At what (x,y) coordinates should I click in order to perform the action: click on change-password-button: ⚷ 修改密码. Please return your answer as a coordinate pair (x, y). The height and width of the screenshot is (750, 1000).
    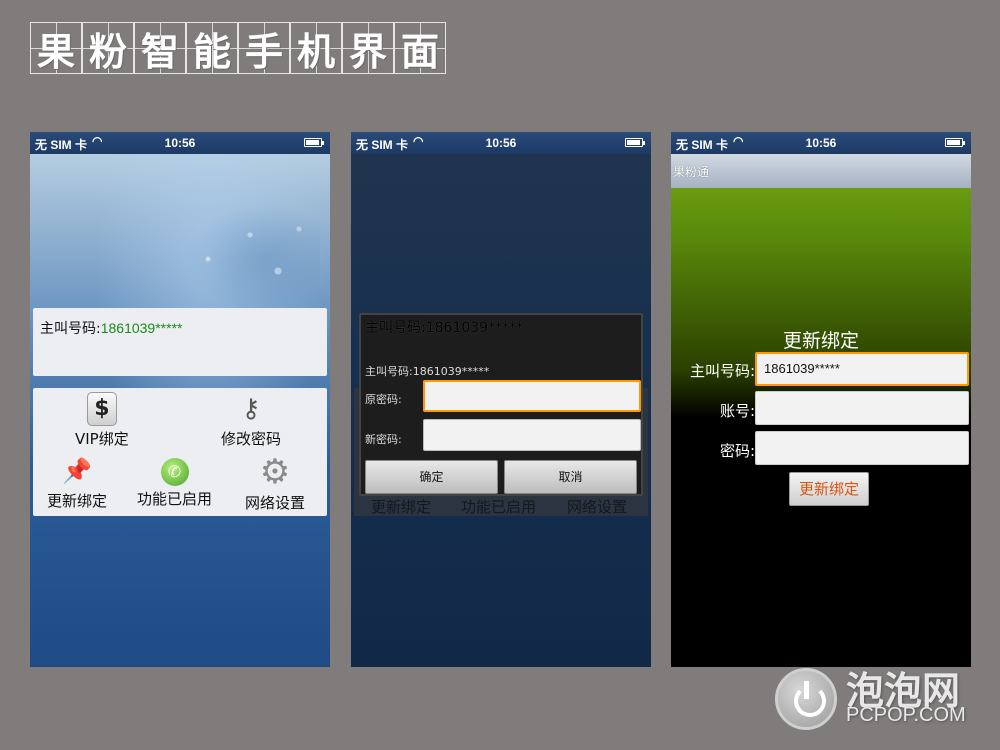
    Looking at the image, I should click on (251, 420).